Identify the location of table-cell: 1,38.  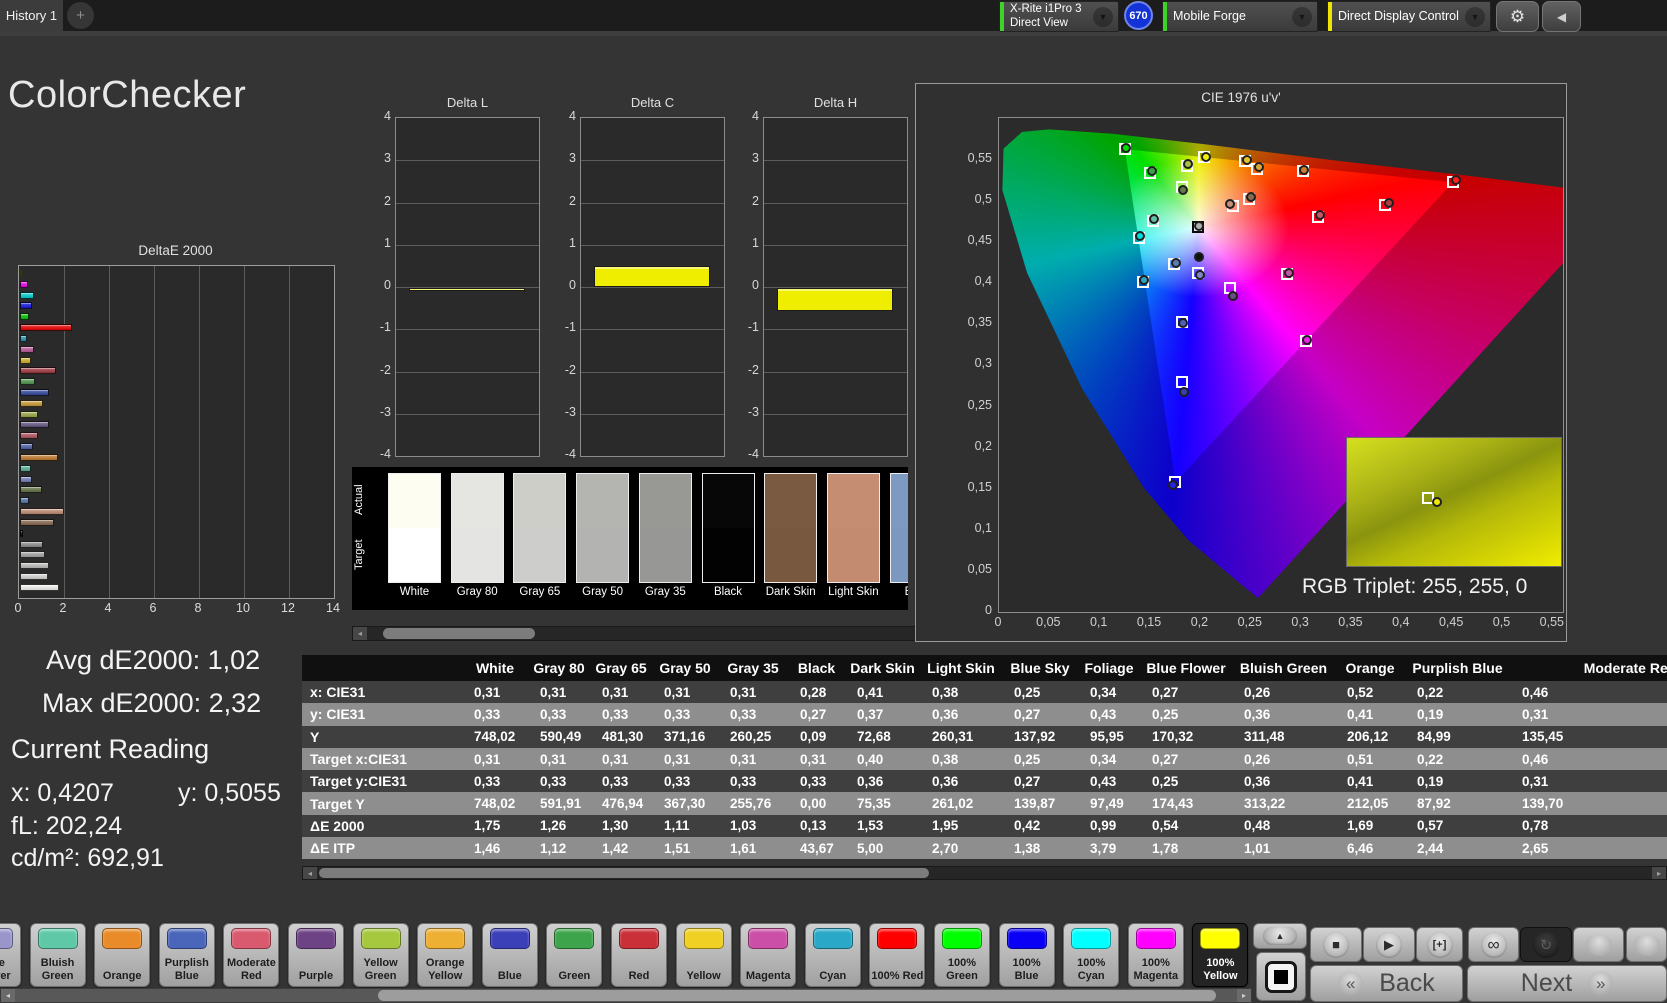
(1027, 848).